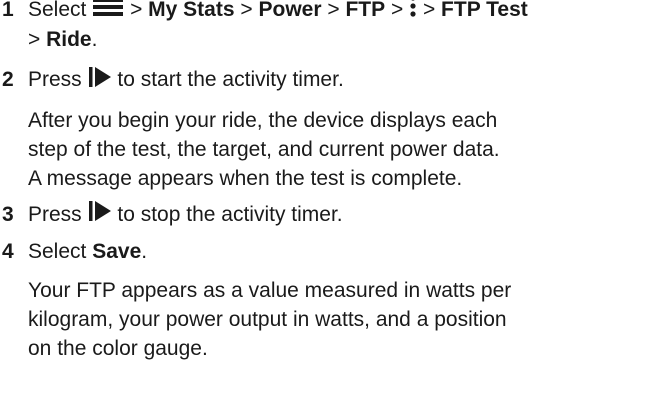 The width and height of the screenshot is (651, 396). What do you see at coordinates (339, 251) in the screenshot?
I see `step-4-line: Select Save.` at bounding box center [339, 251].